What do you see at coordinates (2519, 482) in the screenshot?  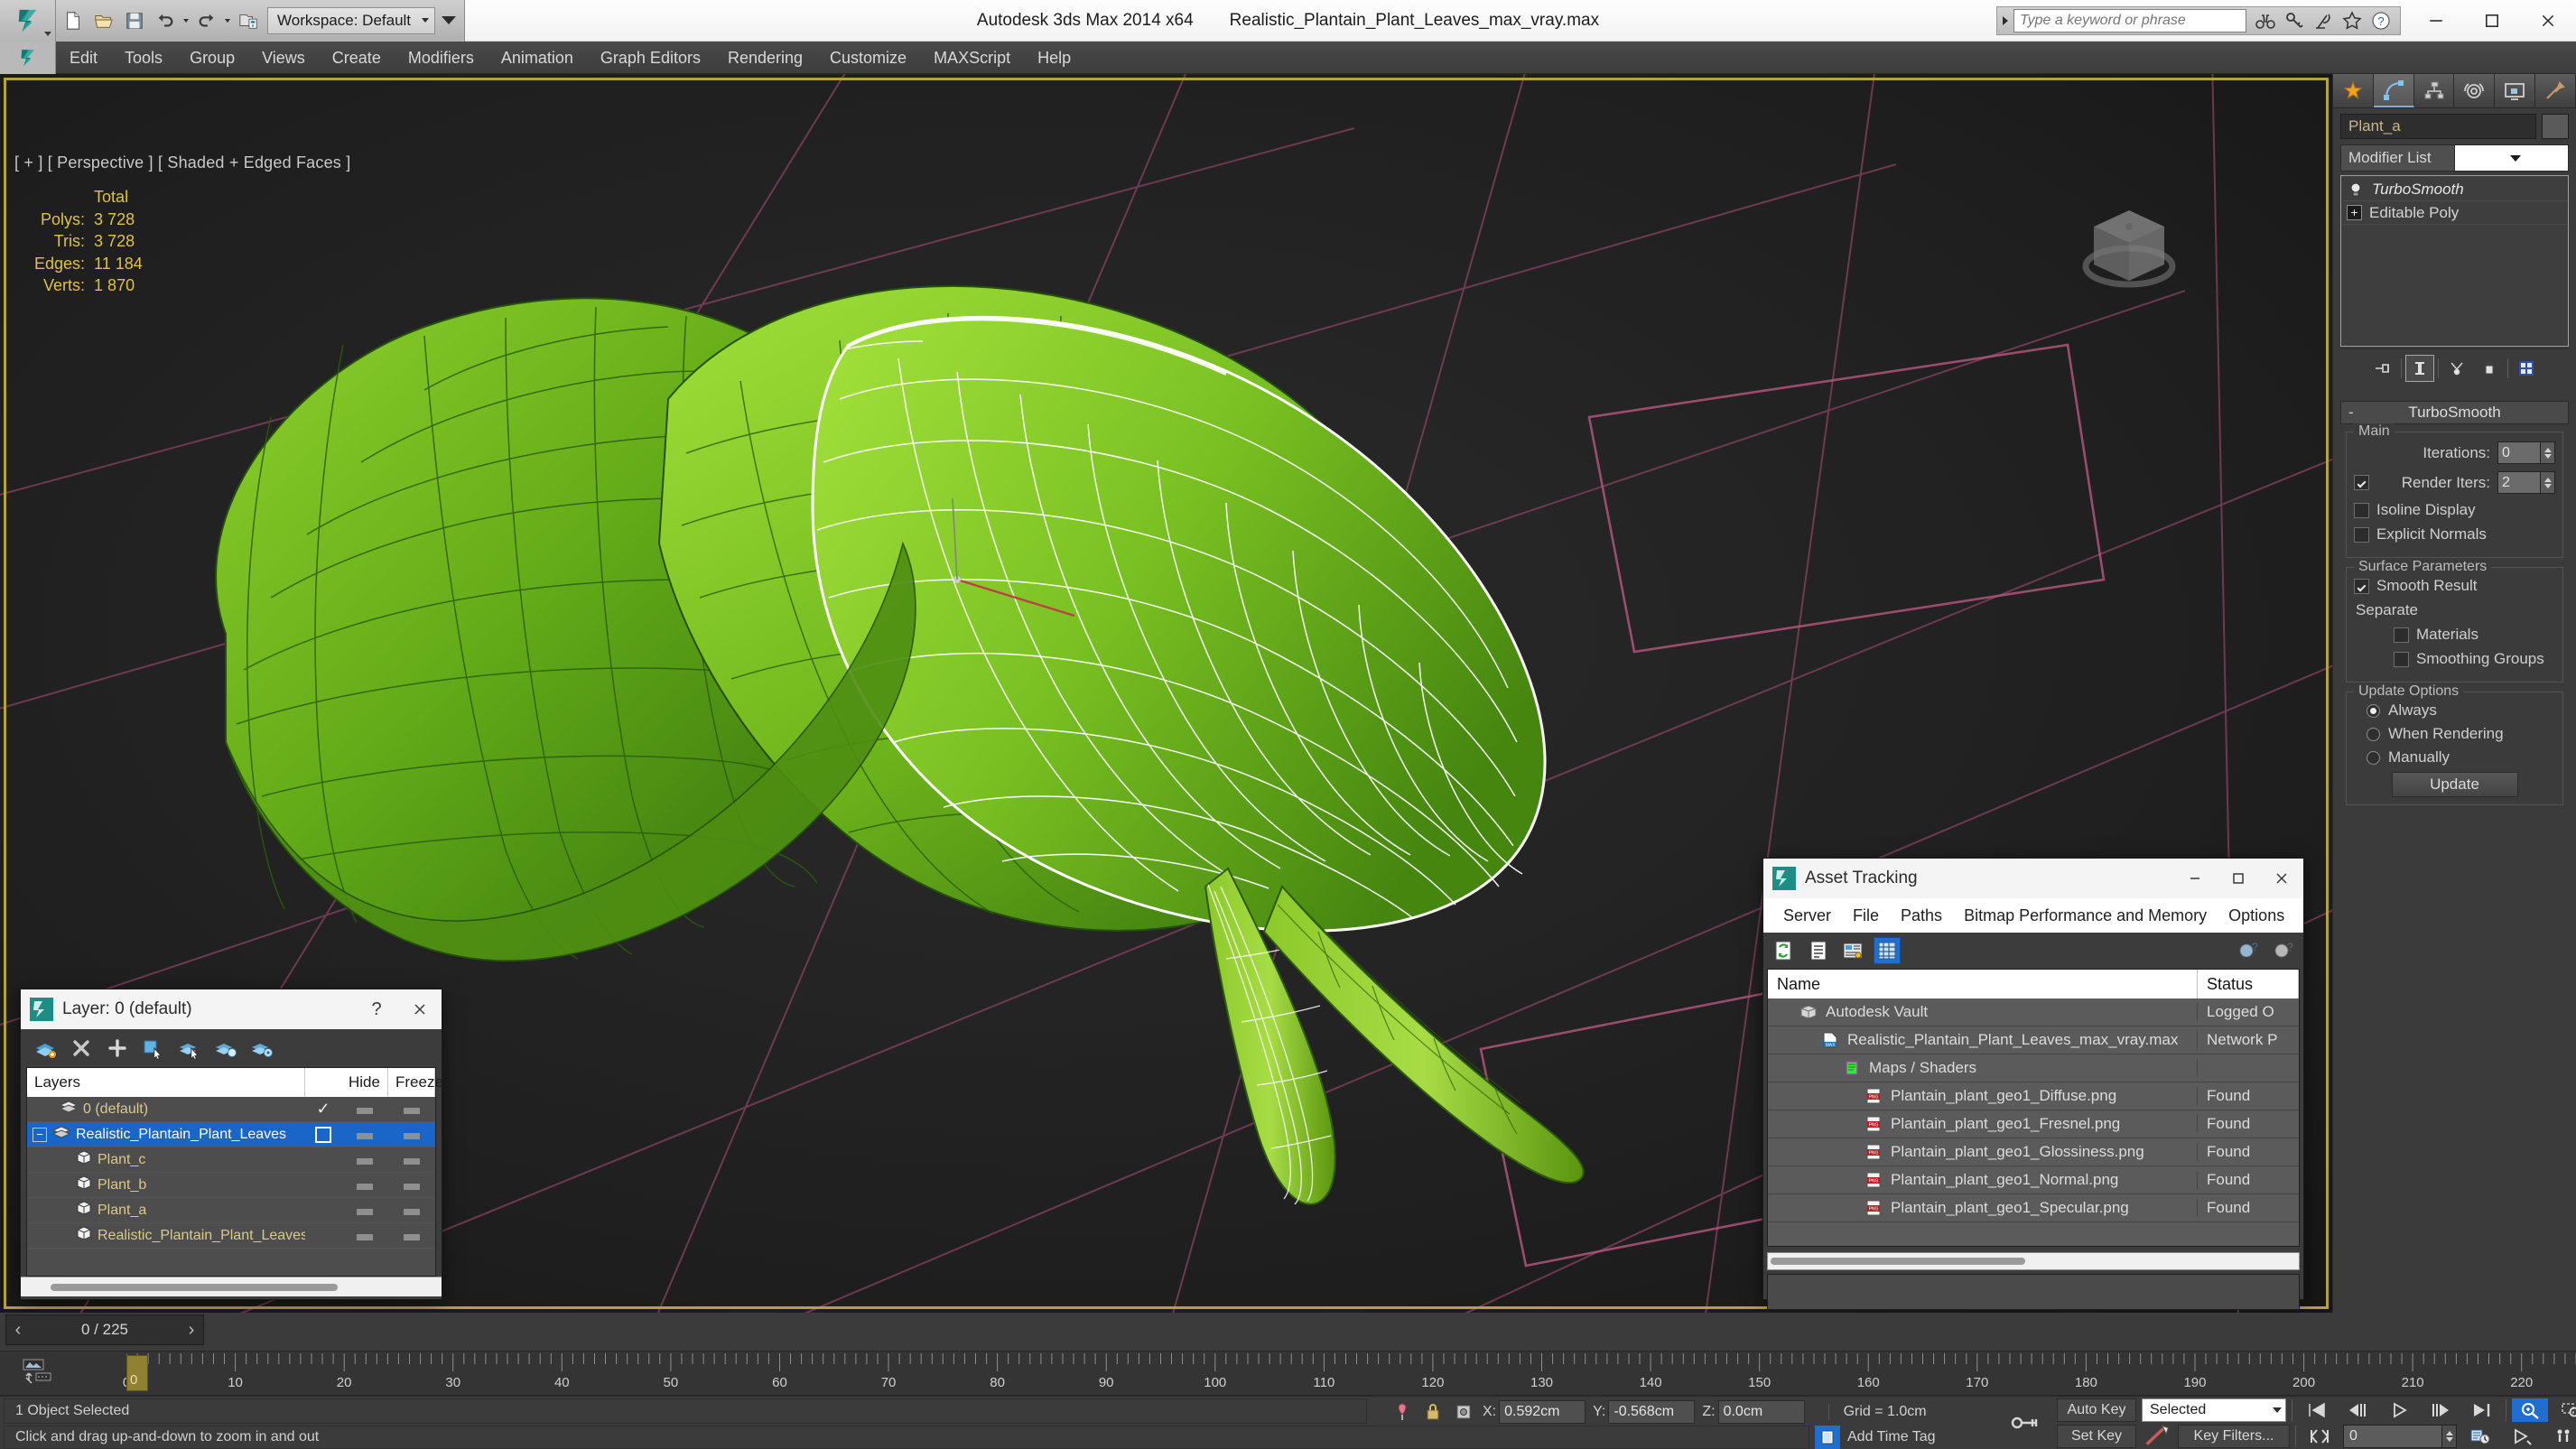 I see `render-iters-value: 2` at bounding box center [2519, 482].